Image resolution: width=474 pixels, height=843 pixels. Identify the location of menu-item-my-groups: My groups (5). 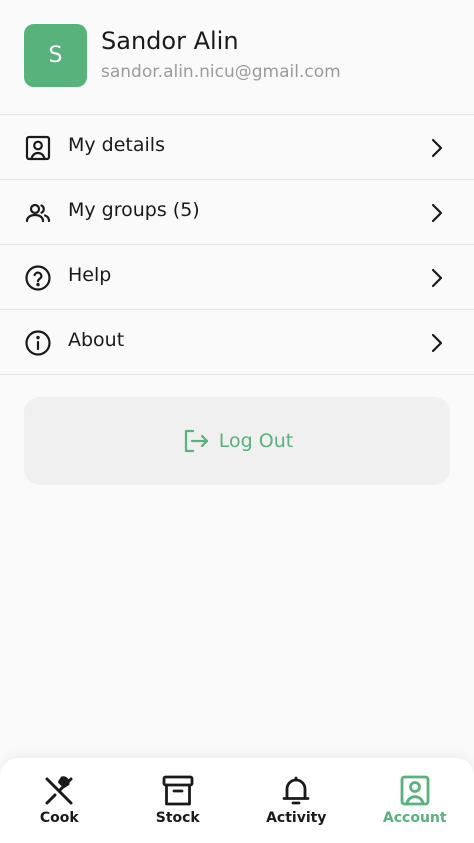
(237, 212).